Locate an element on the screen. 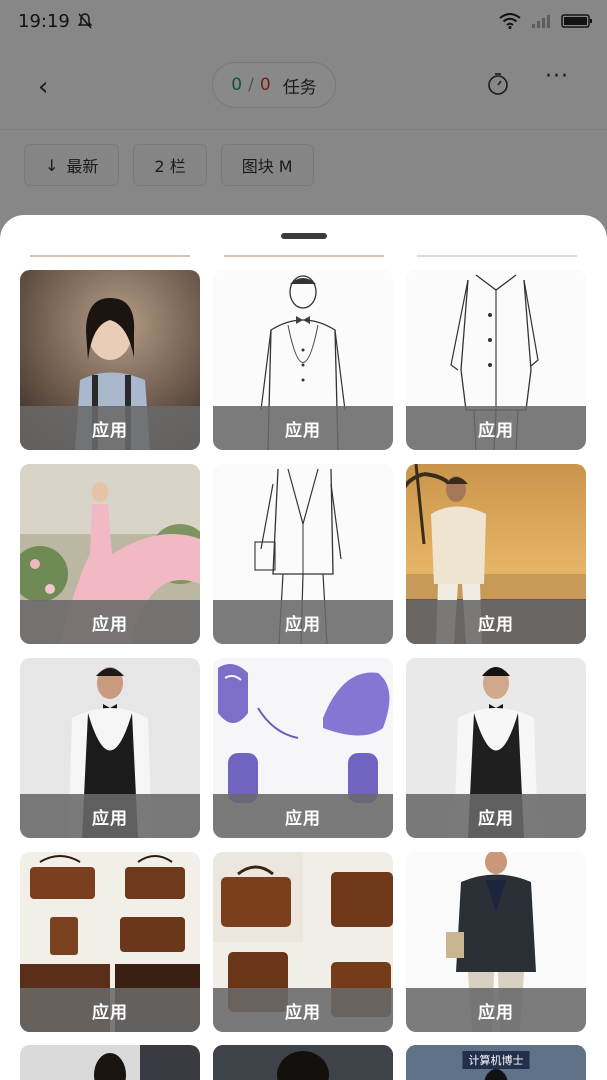  sheet-drag-handle is located at coordinates (304, 236).